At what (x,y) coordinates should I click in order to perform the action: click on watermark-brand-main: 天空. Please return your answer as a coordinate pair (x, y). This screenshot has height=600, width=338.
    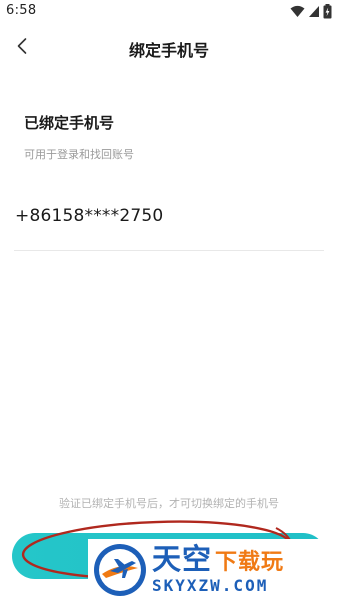
    Looking at the image, I should click on (182, 559).